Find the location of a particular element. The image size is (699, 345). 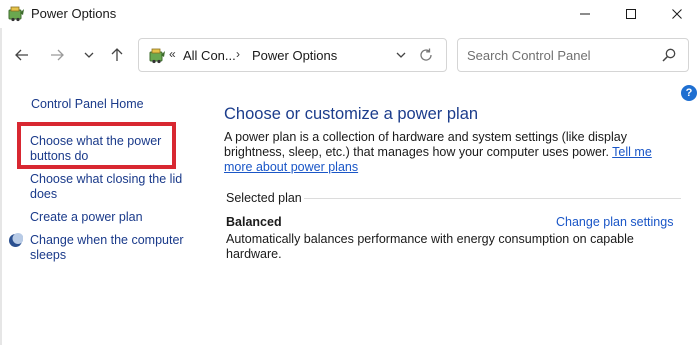

selected-plan-label: Selected plan is located at coordinates (264, 198).